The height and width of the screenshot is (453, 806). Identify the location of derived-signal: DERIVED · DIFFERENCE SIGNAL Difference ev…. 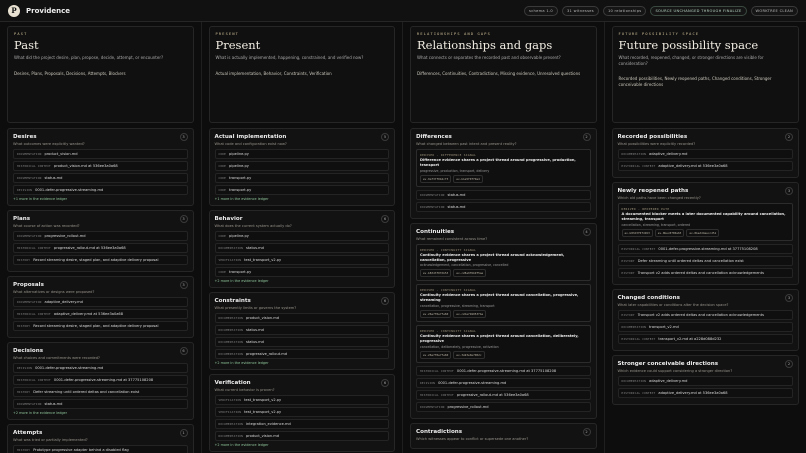
(503, 168).